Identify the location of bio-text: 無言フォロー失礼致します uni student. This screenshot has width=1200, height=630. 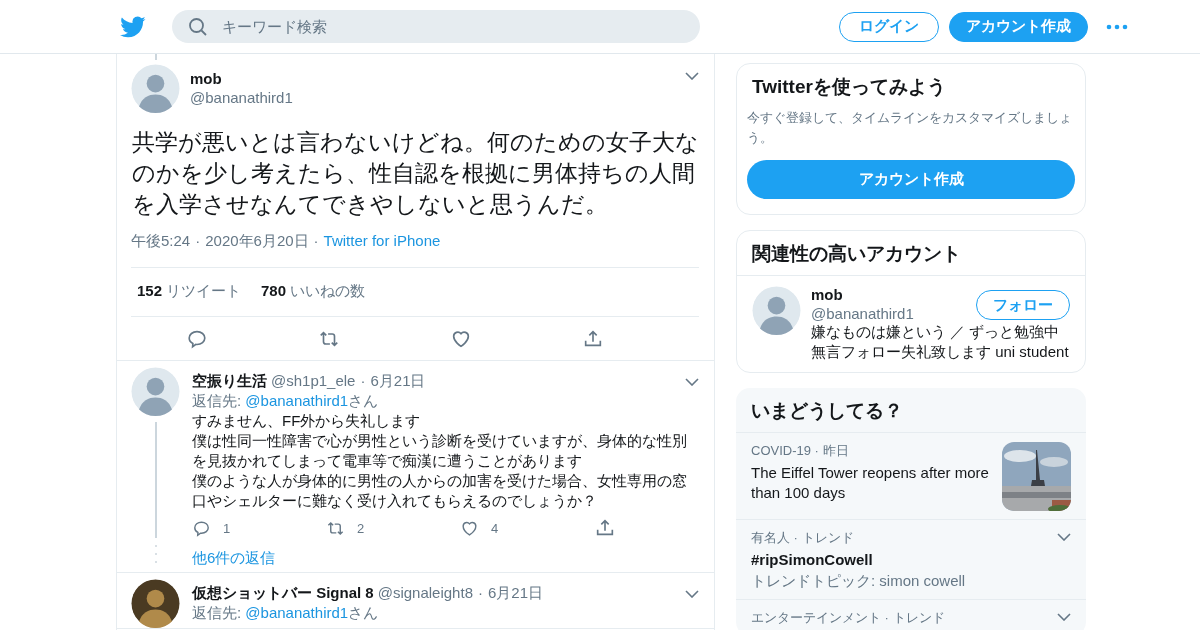
(940, 352).